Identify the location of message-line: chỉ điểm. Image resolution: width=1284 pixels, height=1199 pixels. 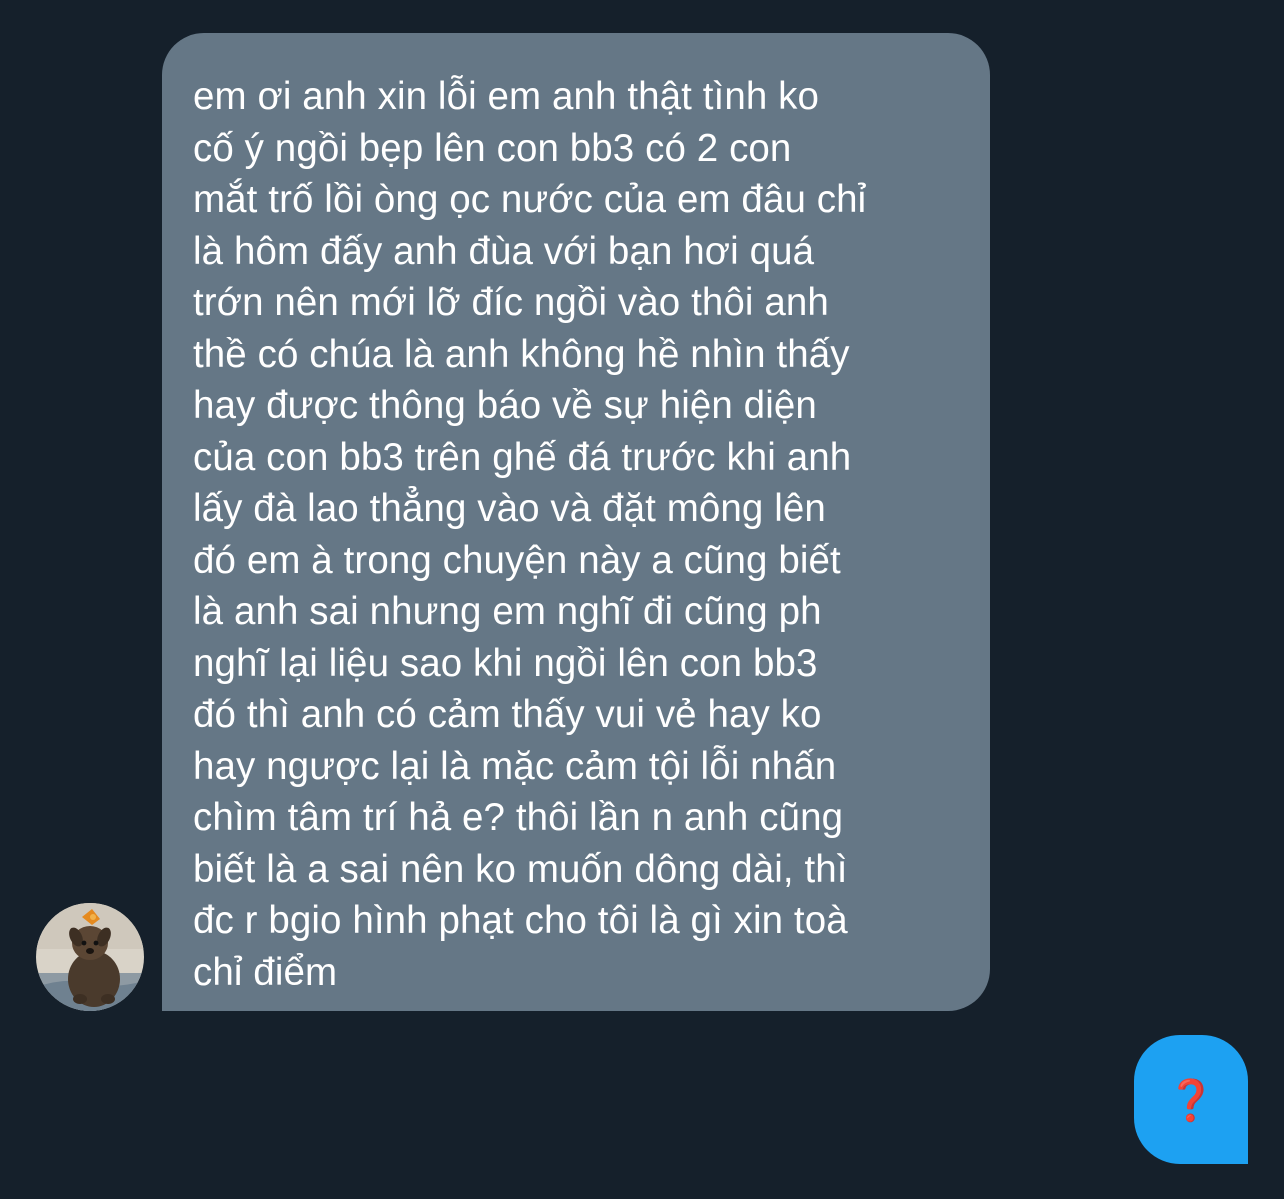
(265, 972).